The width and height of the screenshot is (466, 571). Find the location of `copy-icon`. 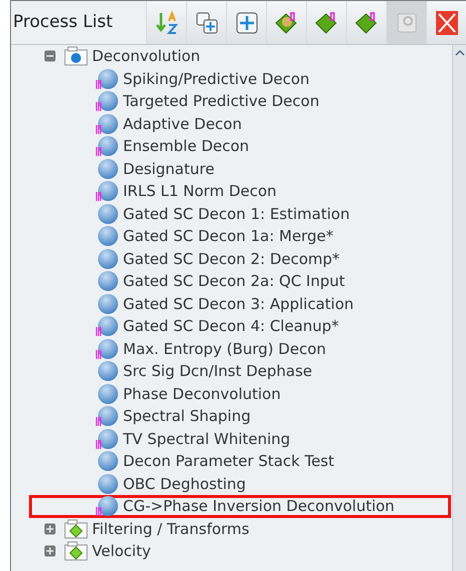

copy-icon is located at coordinates (207, 23).